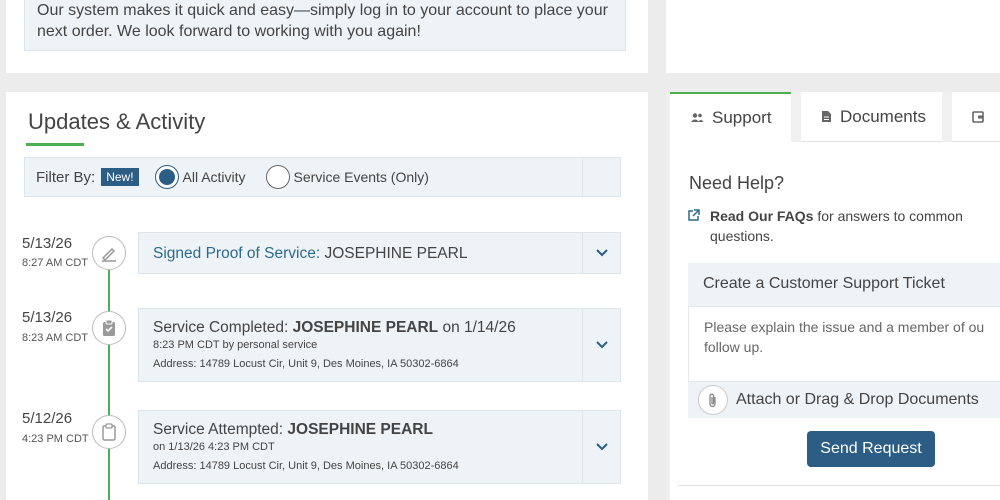 The height and width of the screenshot is (500, 1000). Describe the element at coordinates (218, 429) in the screenshot. I see `event-3-title-prefix: Service Attempted:` at that location.